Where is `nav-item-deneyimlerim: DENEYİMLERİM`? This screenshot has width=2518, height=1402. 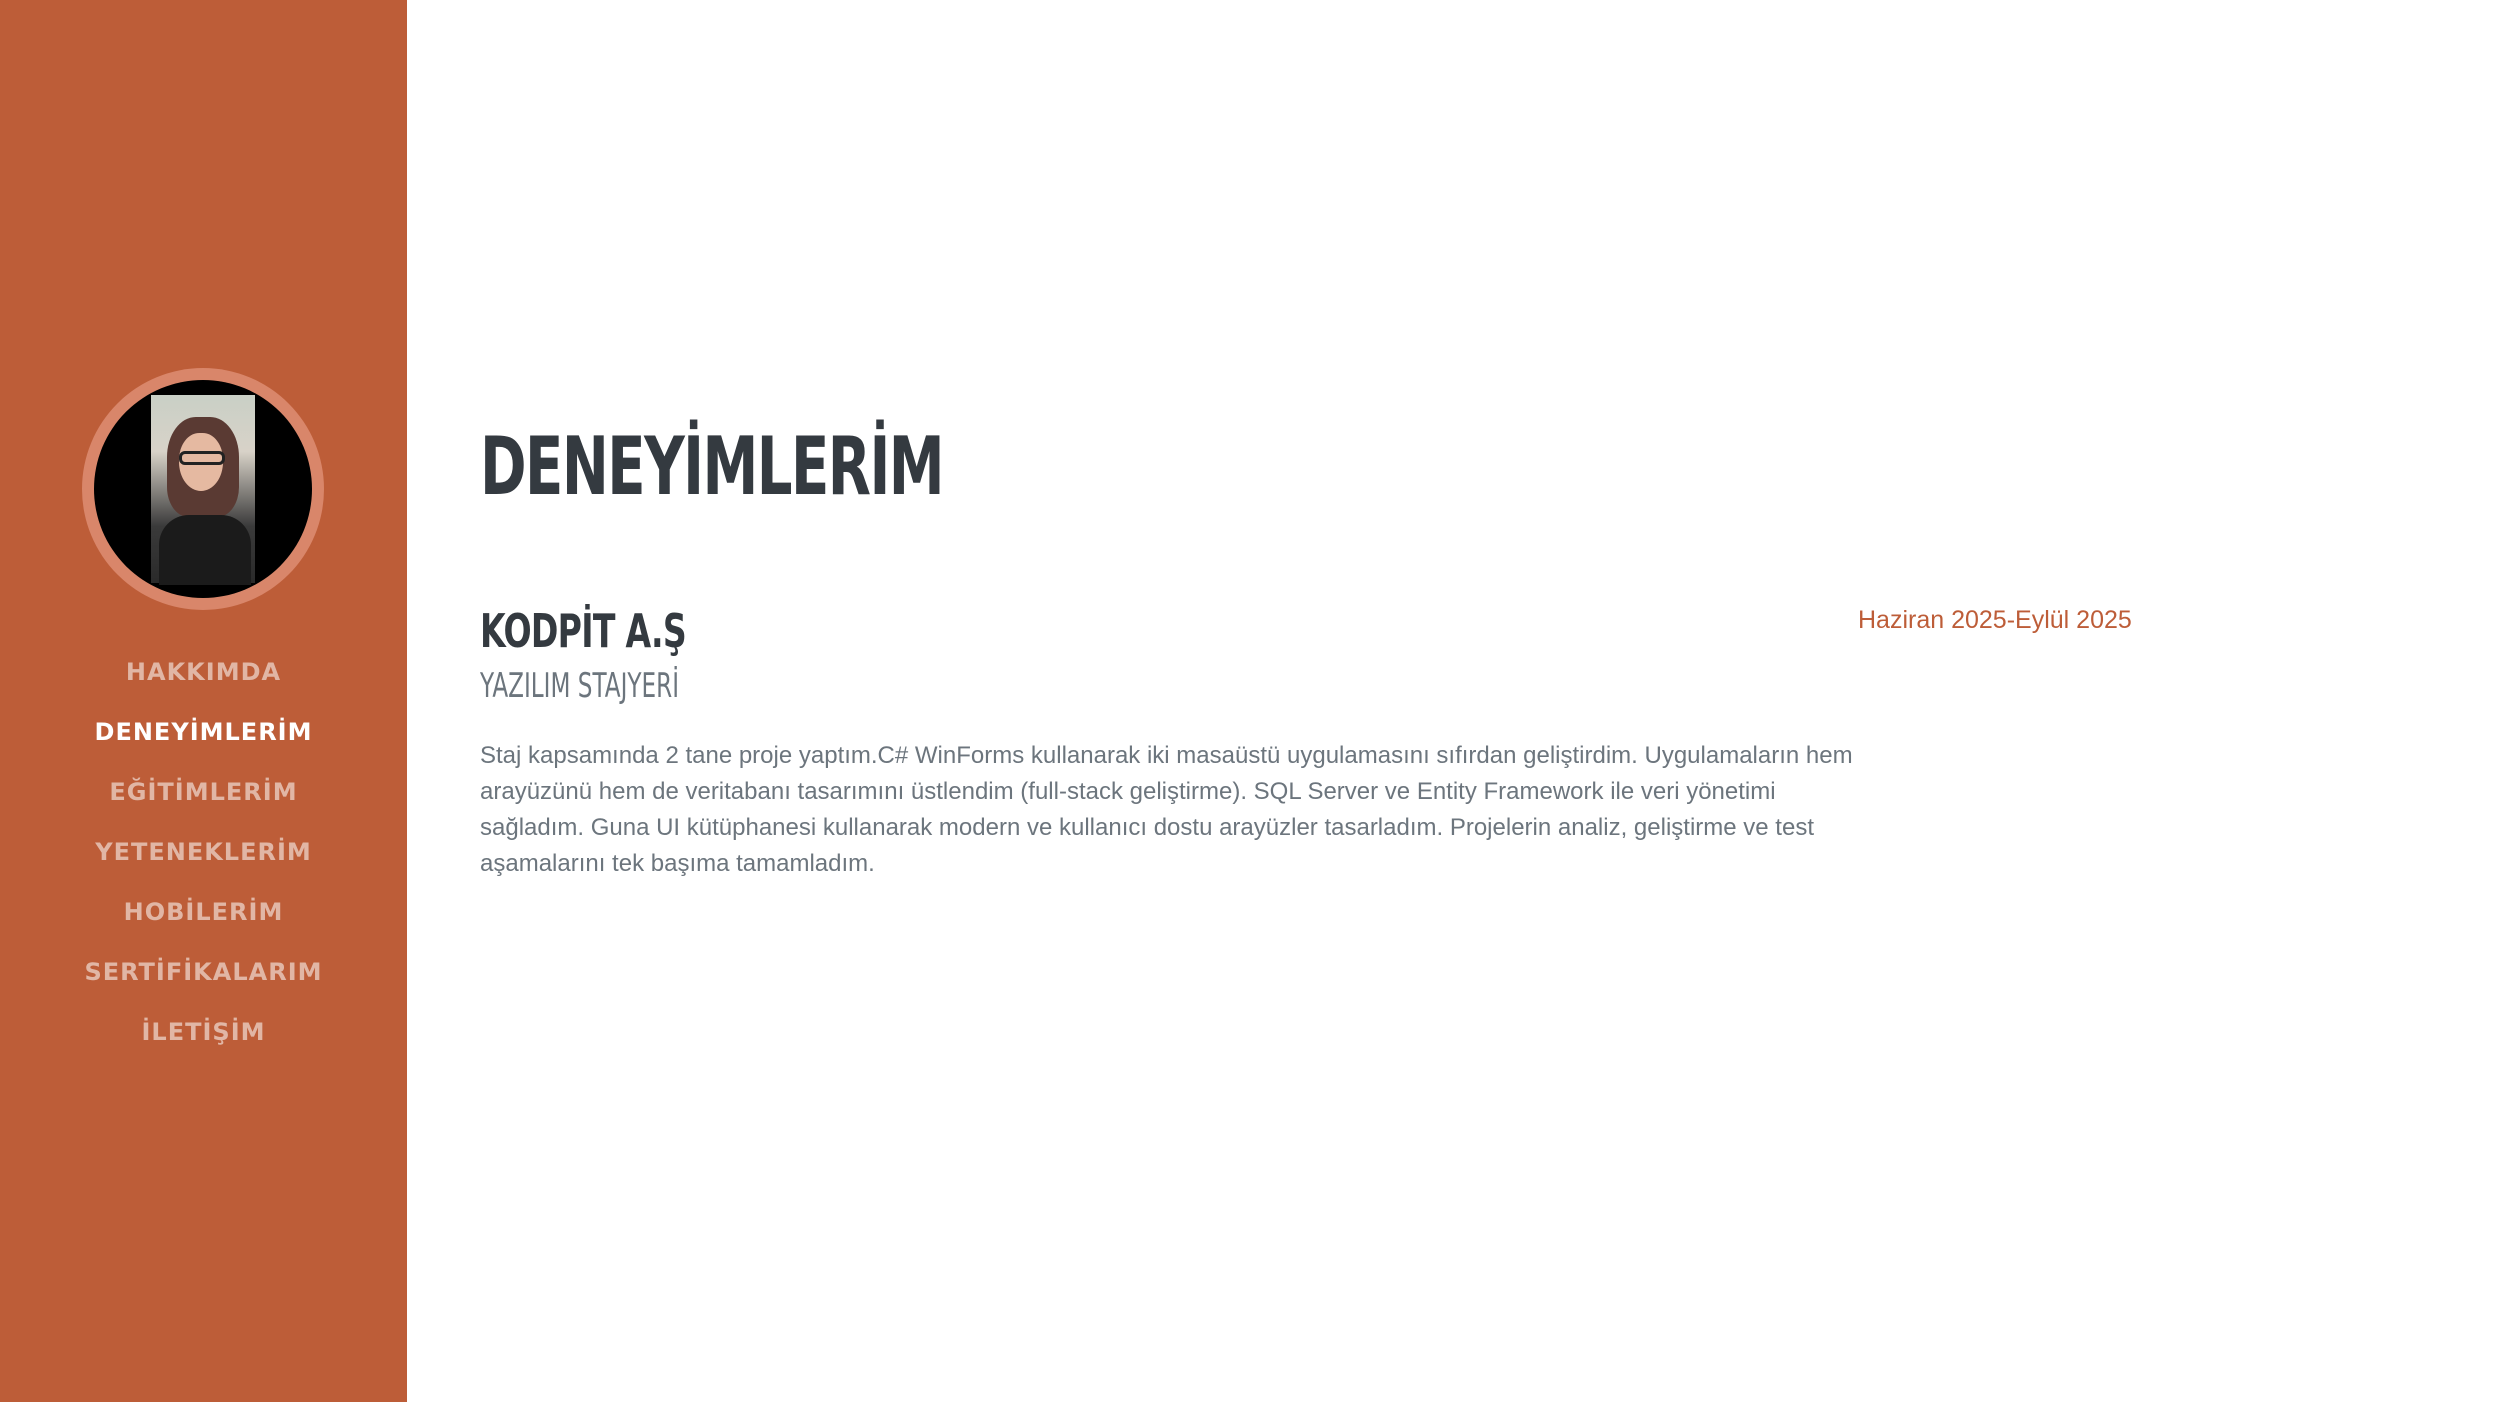 nav-item-deneyimlerim: DENEYİMLERİM is located at coordinates (203, 732).